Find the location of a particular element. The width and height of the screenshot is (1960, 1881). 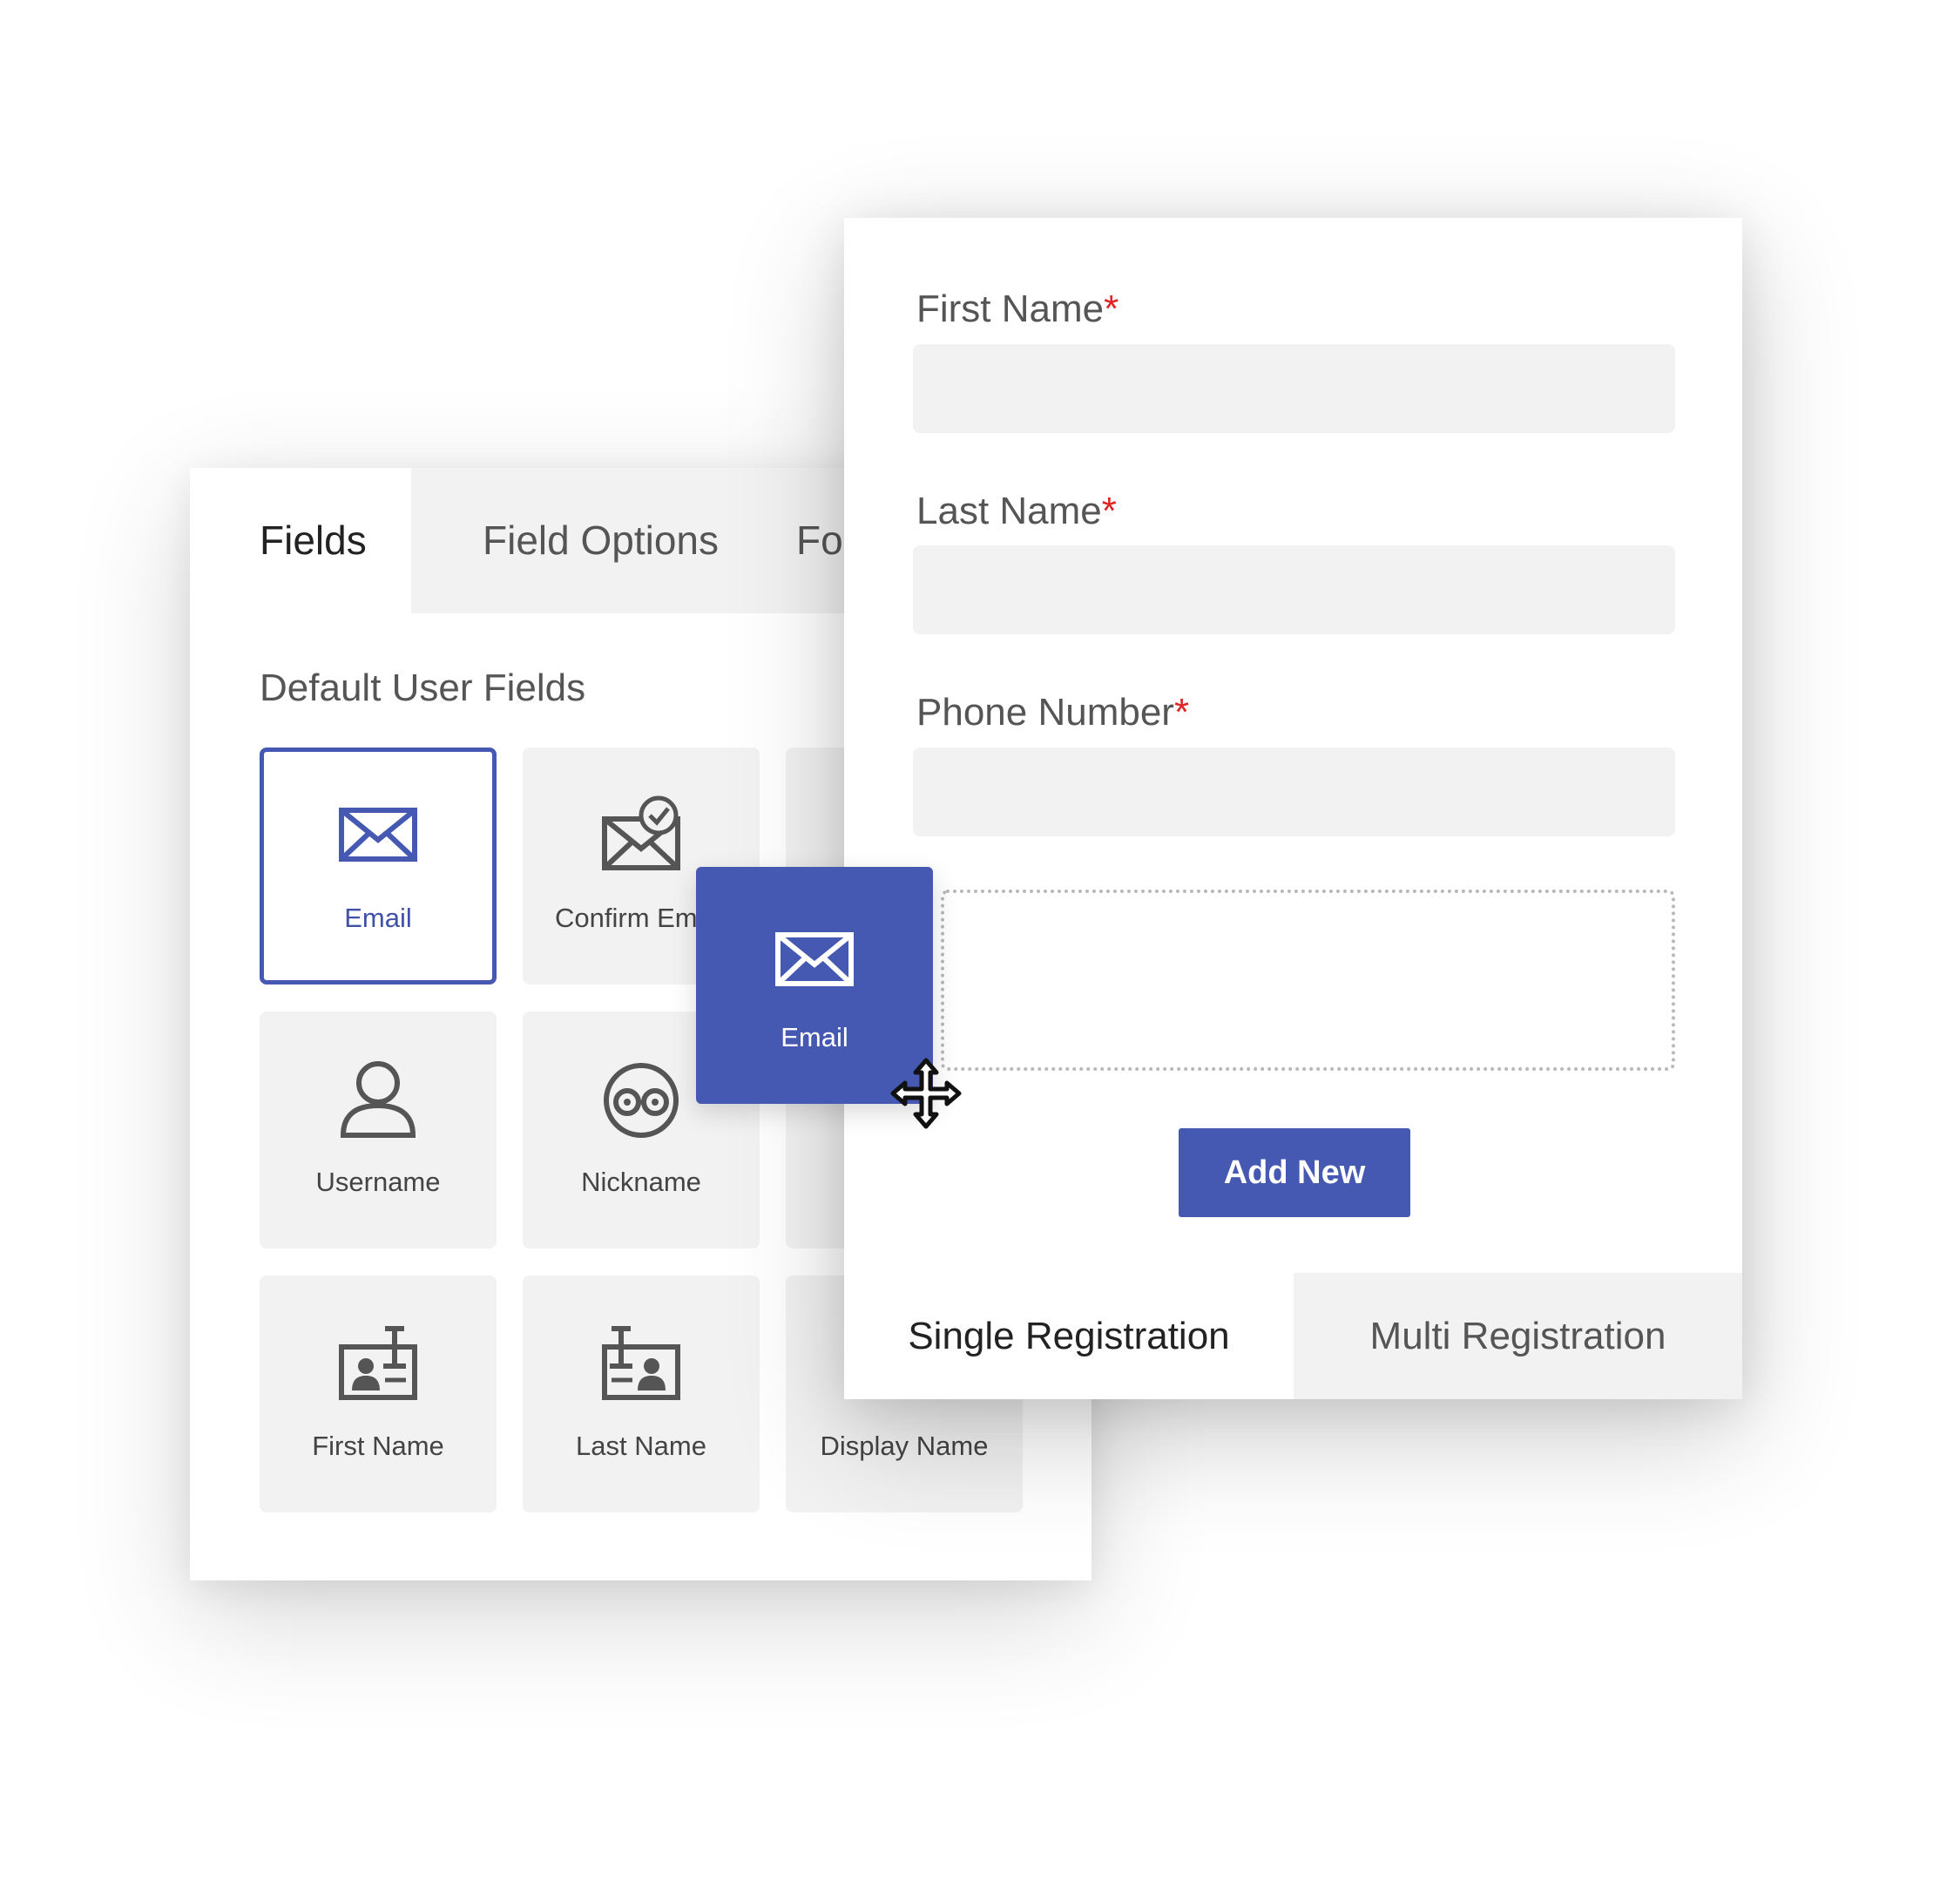

section-title: Default User Fields is located at coordinates (423, 687).